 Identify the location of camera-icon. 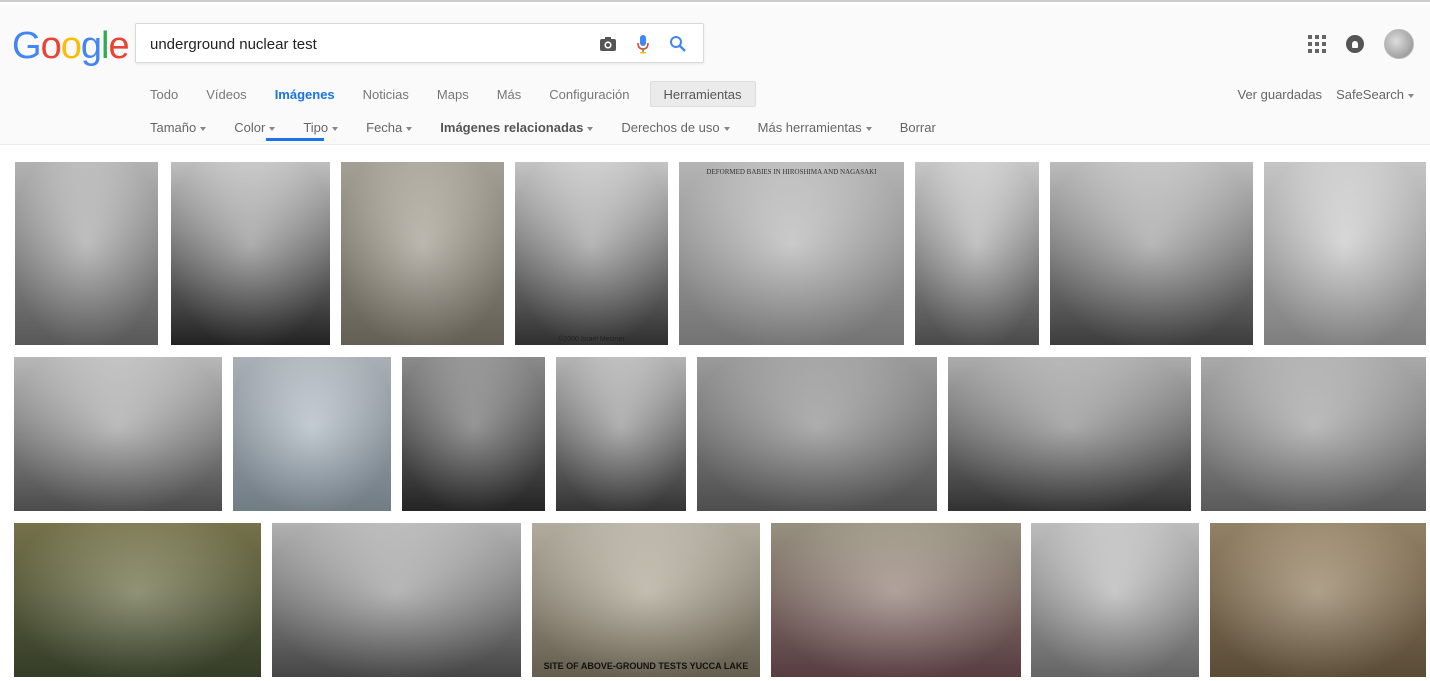
(608, 44).